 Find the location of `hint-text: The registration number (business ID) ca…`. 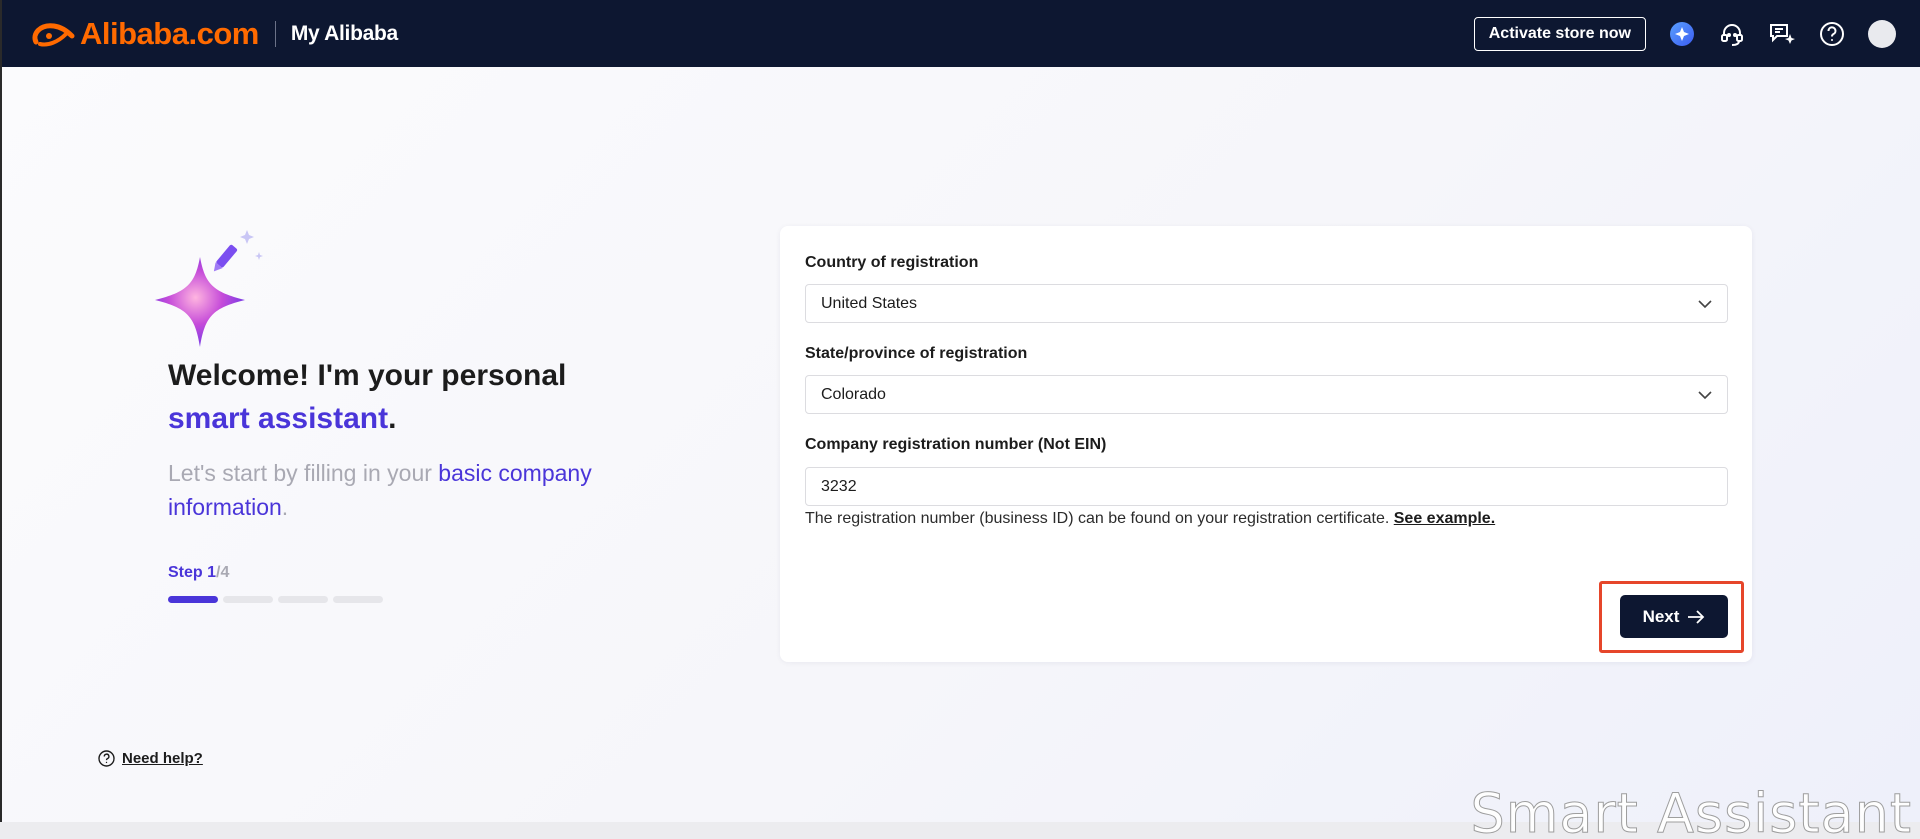

hint-text: The registration number (business ID) ca… is located at coordinates (1097, 518).